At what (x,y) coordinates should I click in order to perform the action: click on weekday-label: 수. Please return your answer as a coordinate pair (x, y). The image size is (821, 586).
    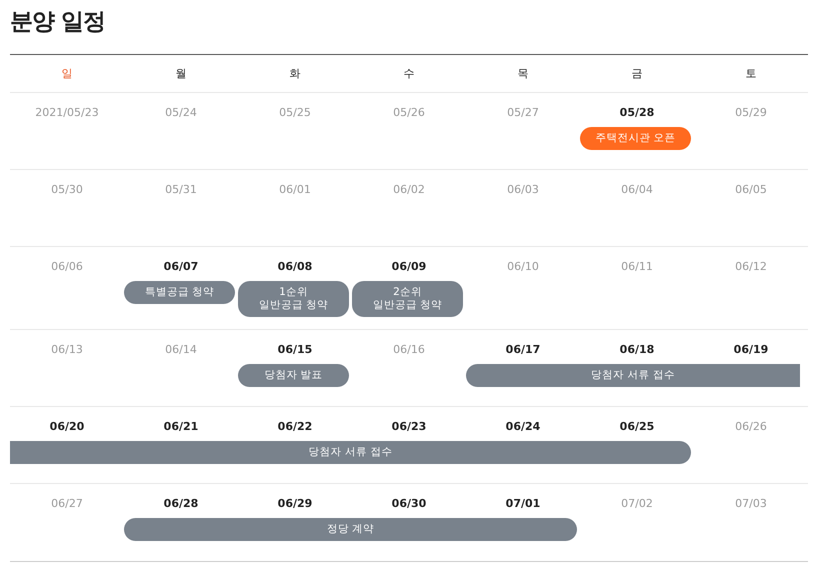
    Looking at the image, I should click on (409, 73).